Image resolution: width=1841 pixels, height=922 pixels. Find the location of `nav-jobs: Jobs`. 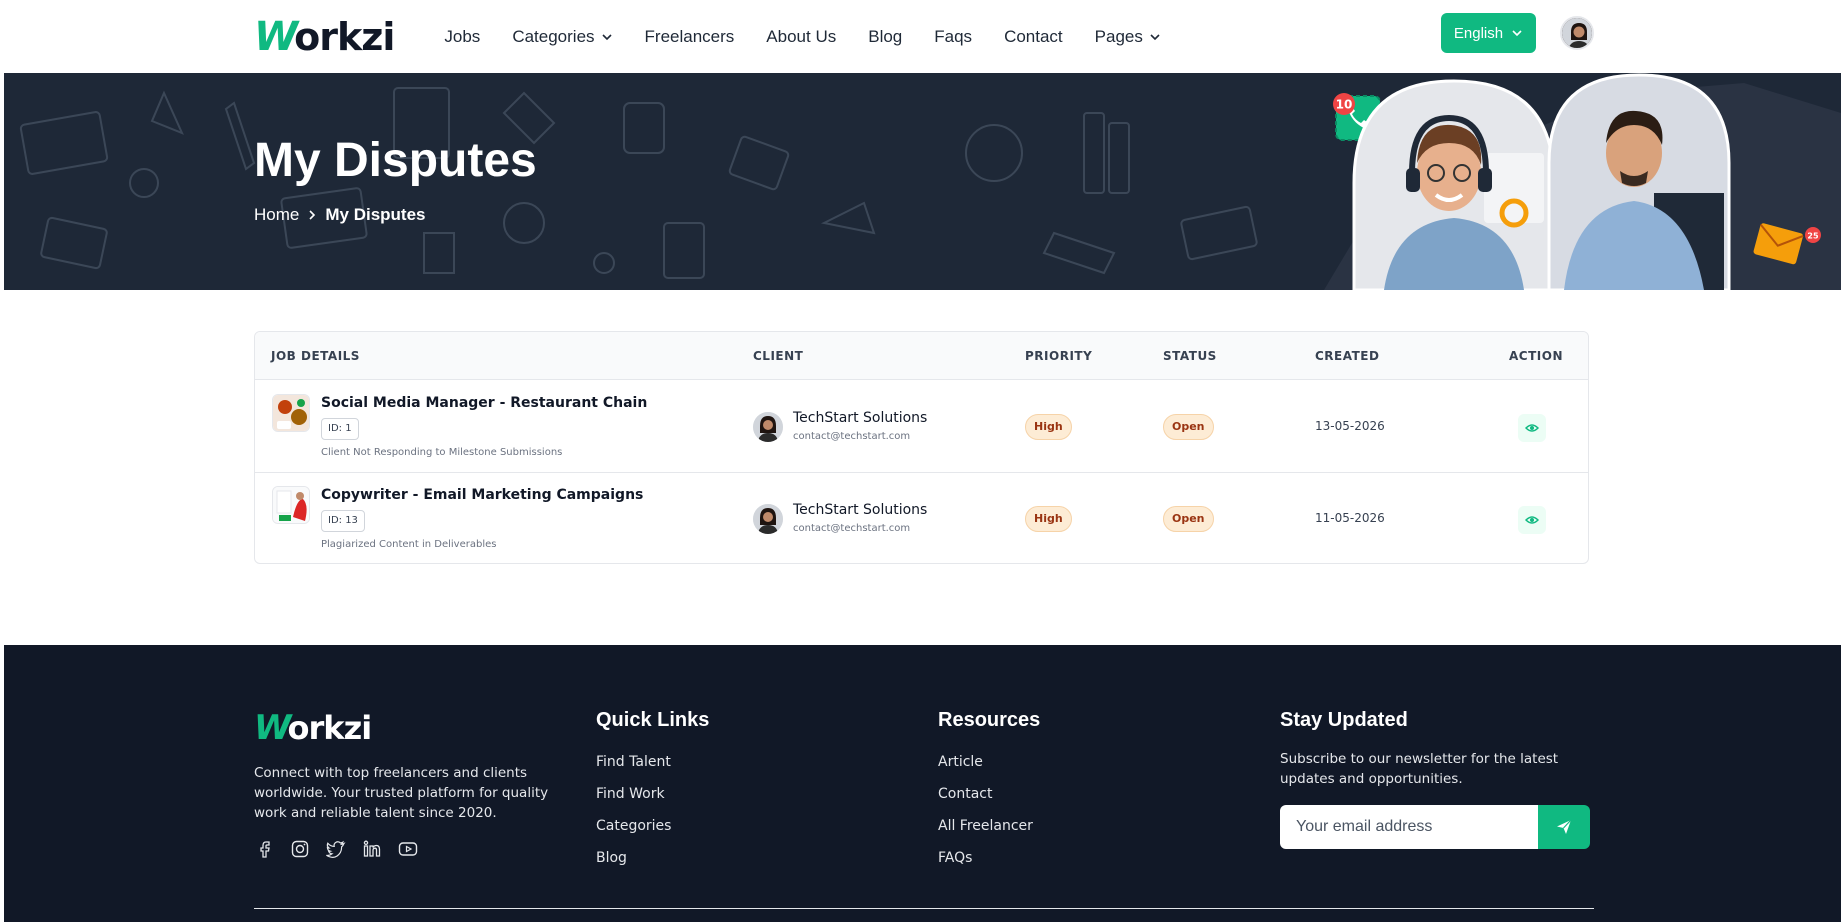

nav-jobs: Jobs is located at coordinates (462, 37).